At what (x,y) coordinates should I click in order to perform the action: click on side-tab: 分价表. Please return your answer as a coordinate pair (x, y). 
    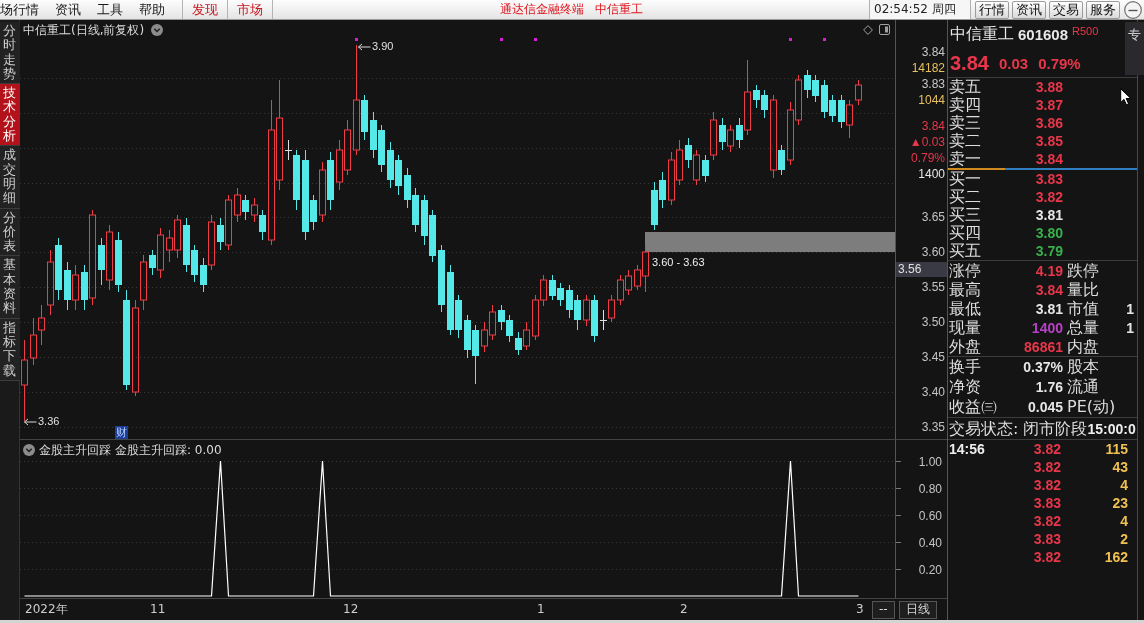
    Looking at the image, I should click on (10, 232).